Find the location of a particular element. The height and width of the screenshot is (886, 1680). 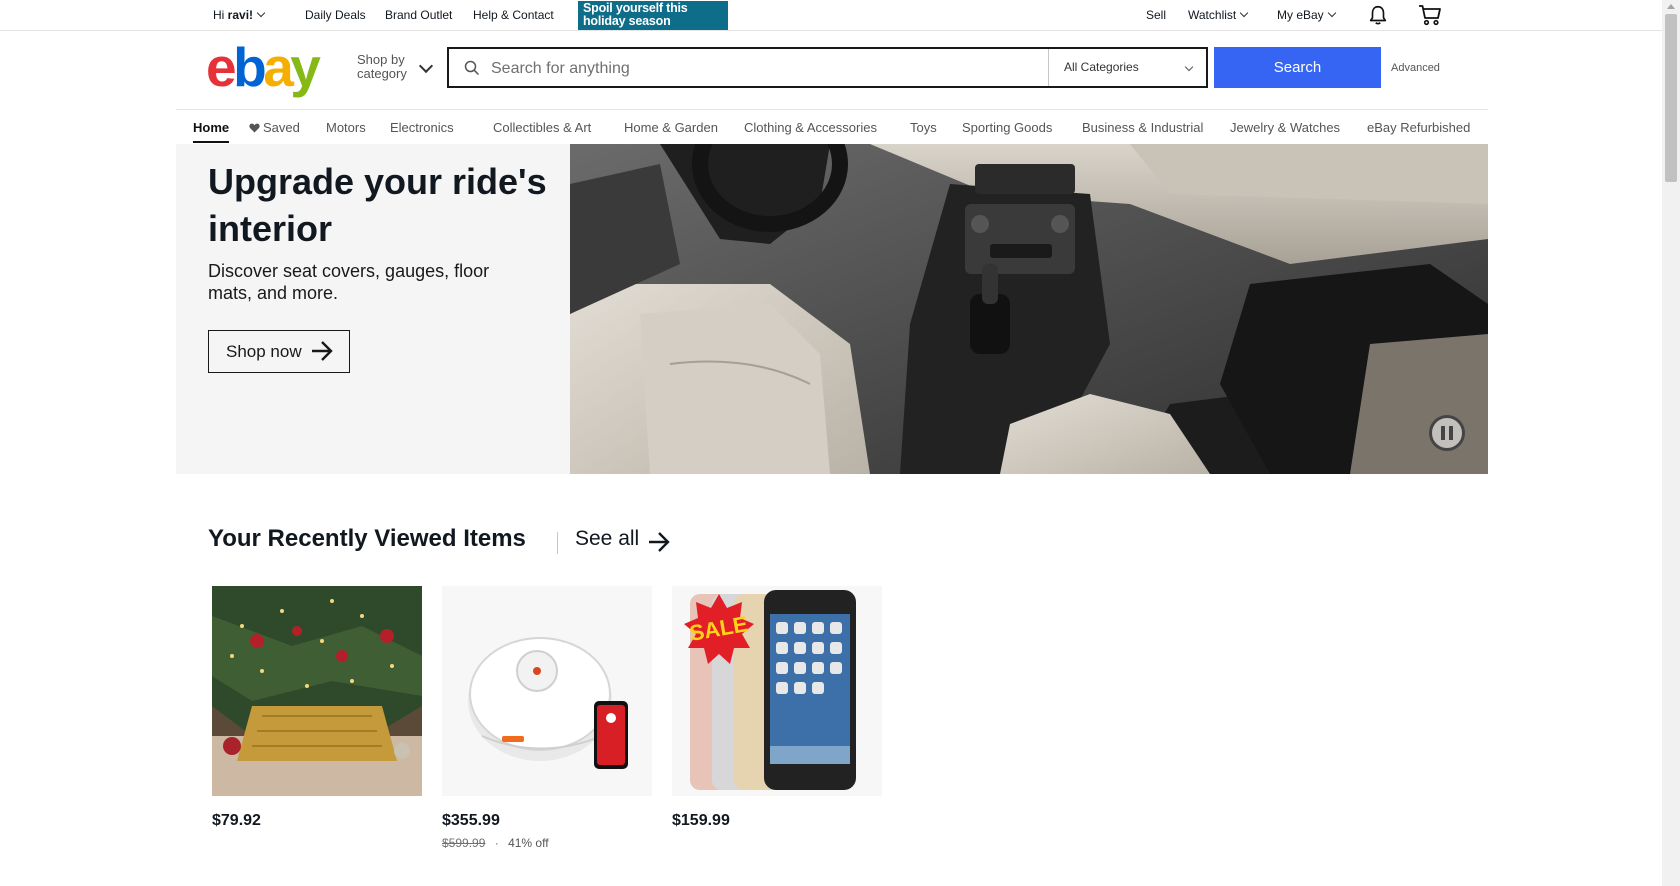

carousel-pause-button is located at coordinates (1447, 433).